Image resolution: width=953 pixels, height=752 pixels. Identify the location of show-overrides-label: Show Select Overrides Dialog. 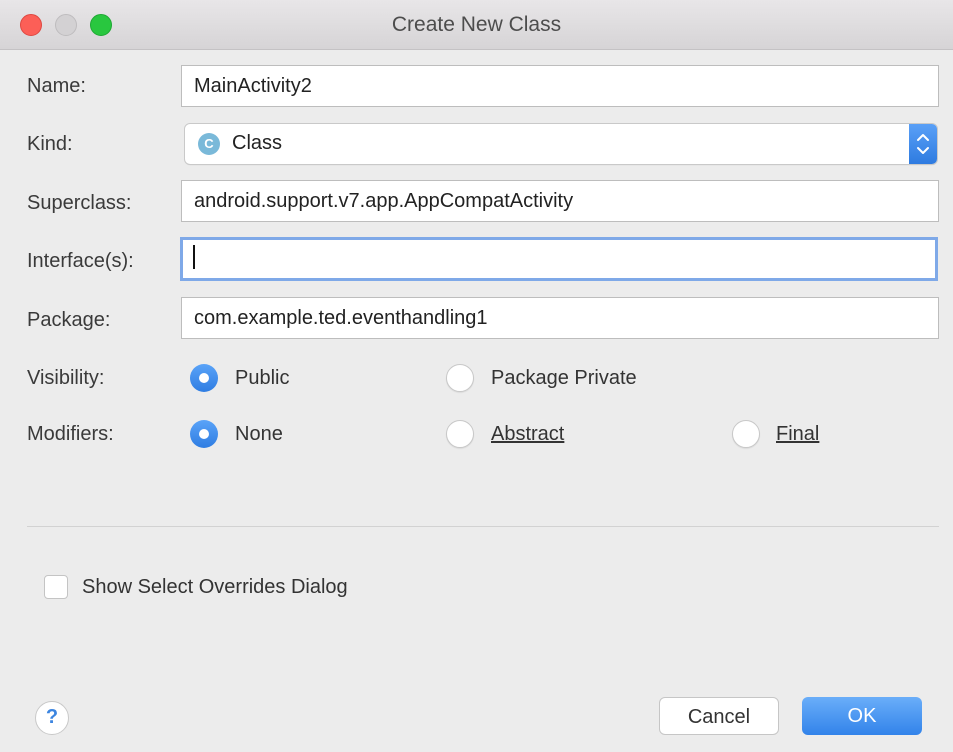
(215, 587).